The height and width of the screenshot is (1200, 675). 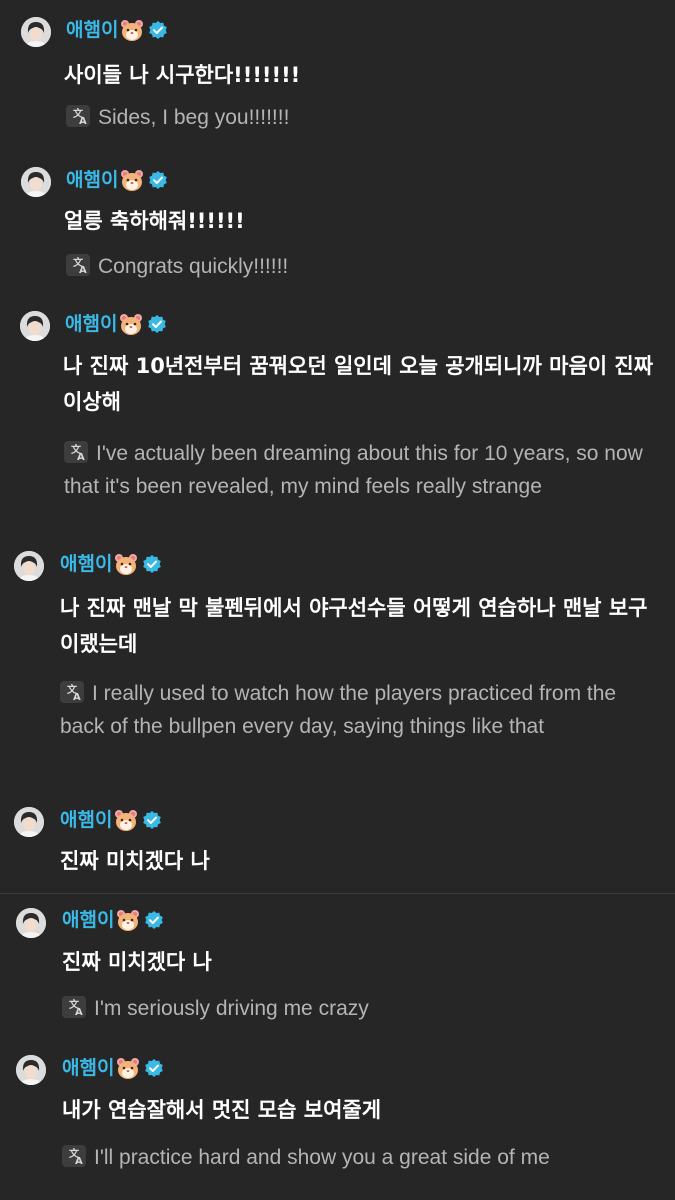 What do you see at coordinates (194, 117) in the screenshot?
I see `translation-text: Sides, I beg you!!!!!!!` at bounding box center [194, 117].